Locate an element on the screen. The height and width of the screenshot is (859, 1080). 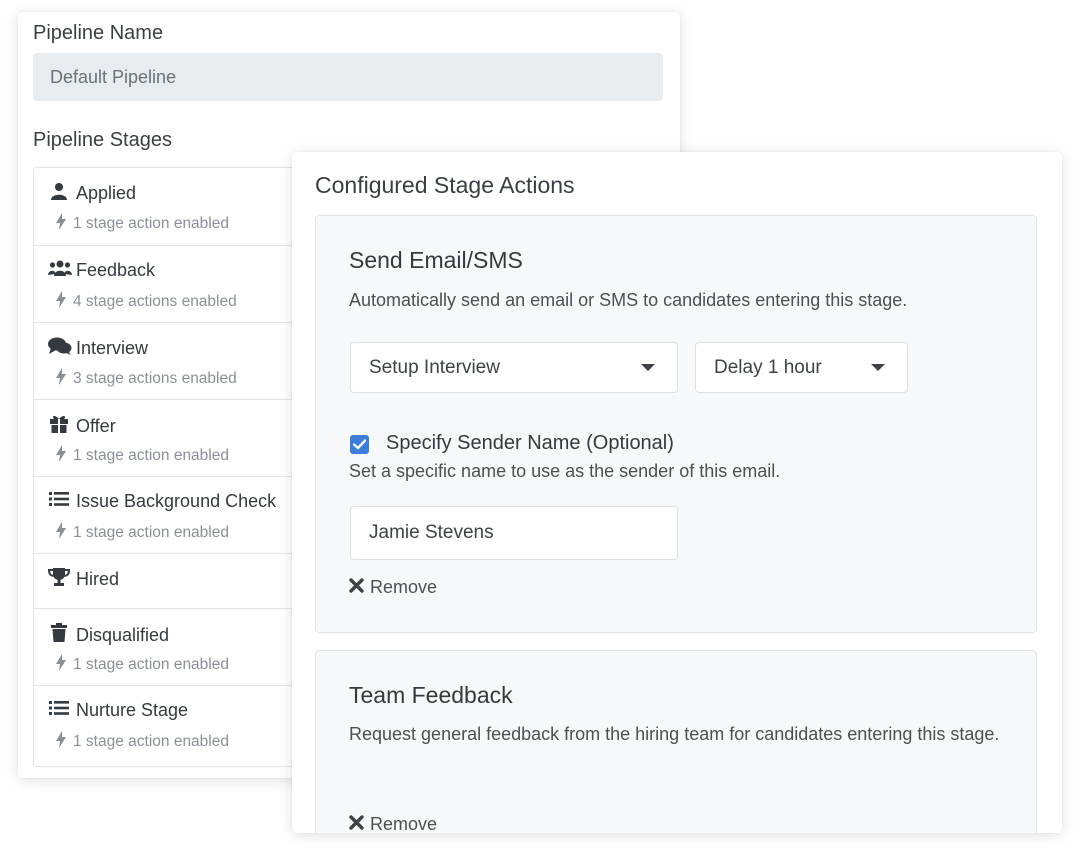
stage-label: Feedback is located at coordinates (116, 270).